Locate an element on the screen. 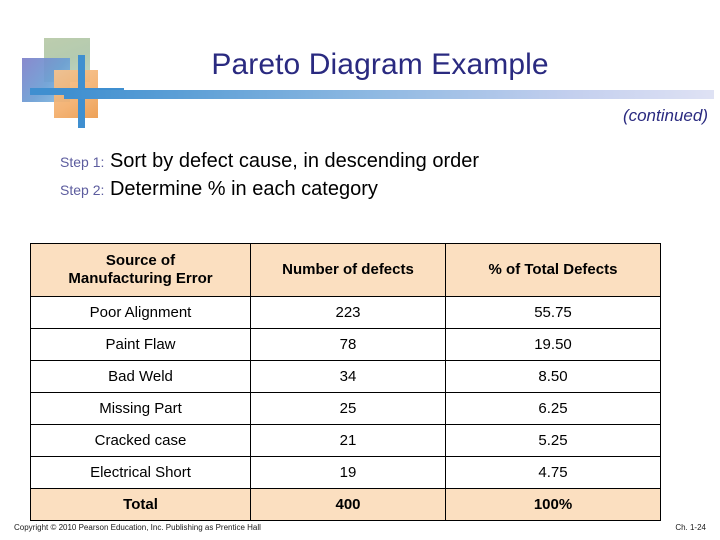  slide-title: Pareto Diagram Example is located at coordinates (380, 64).